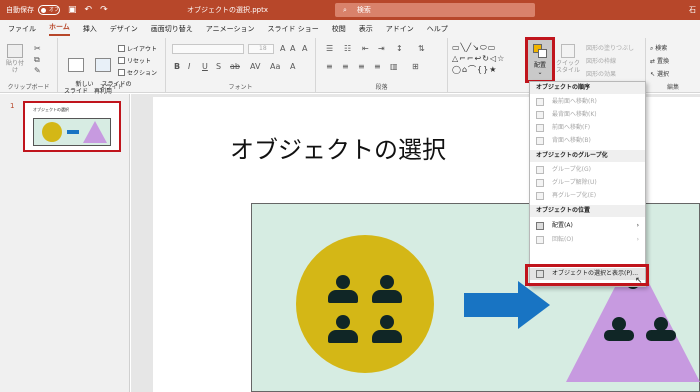 The image size is (700, 392). Describe the element at coordinates (540, 60) in the screenshot. I see `arrange-highlight-box` at that location.